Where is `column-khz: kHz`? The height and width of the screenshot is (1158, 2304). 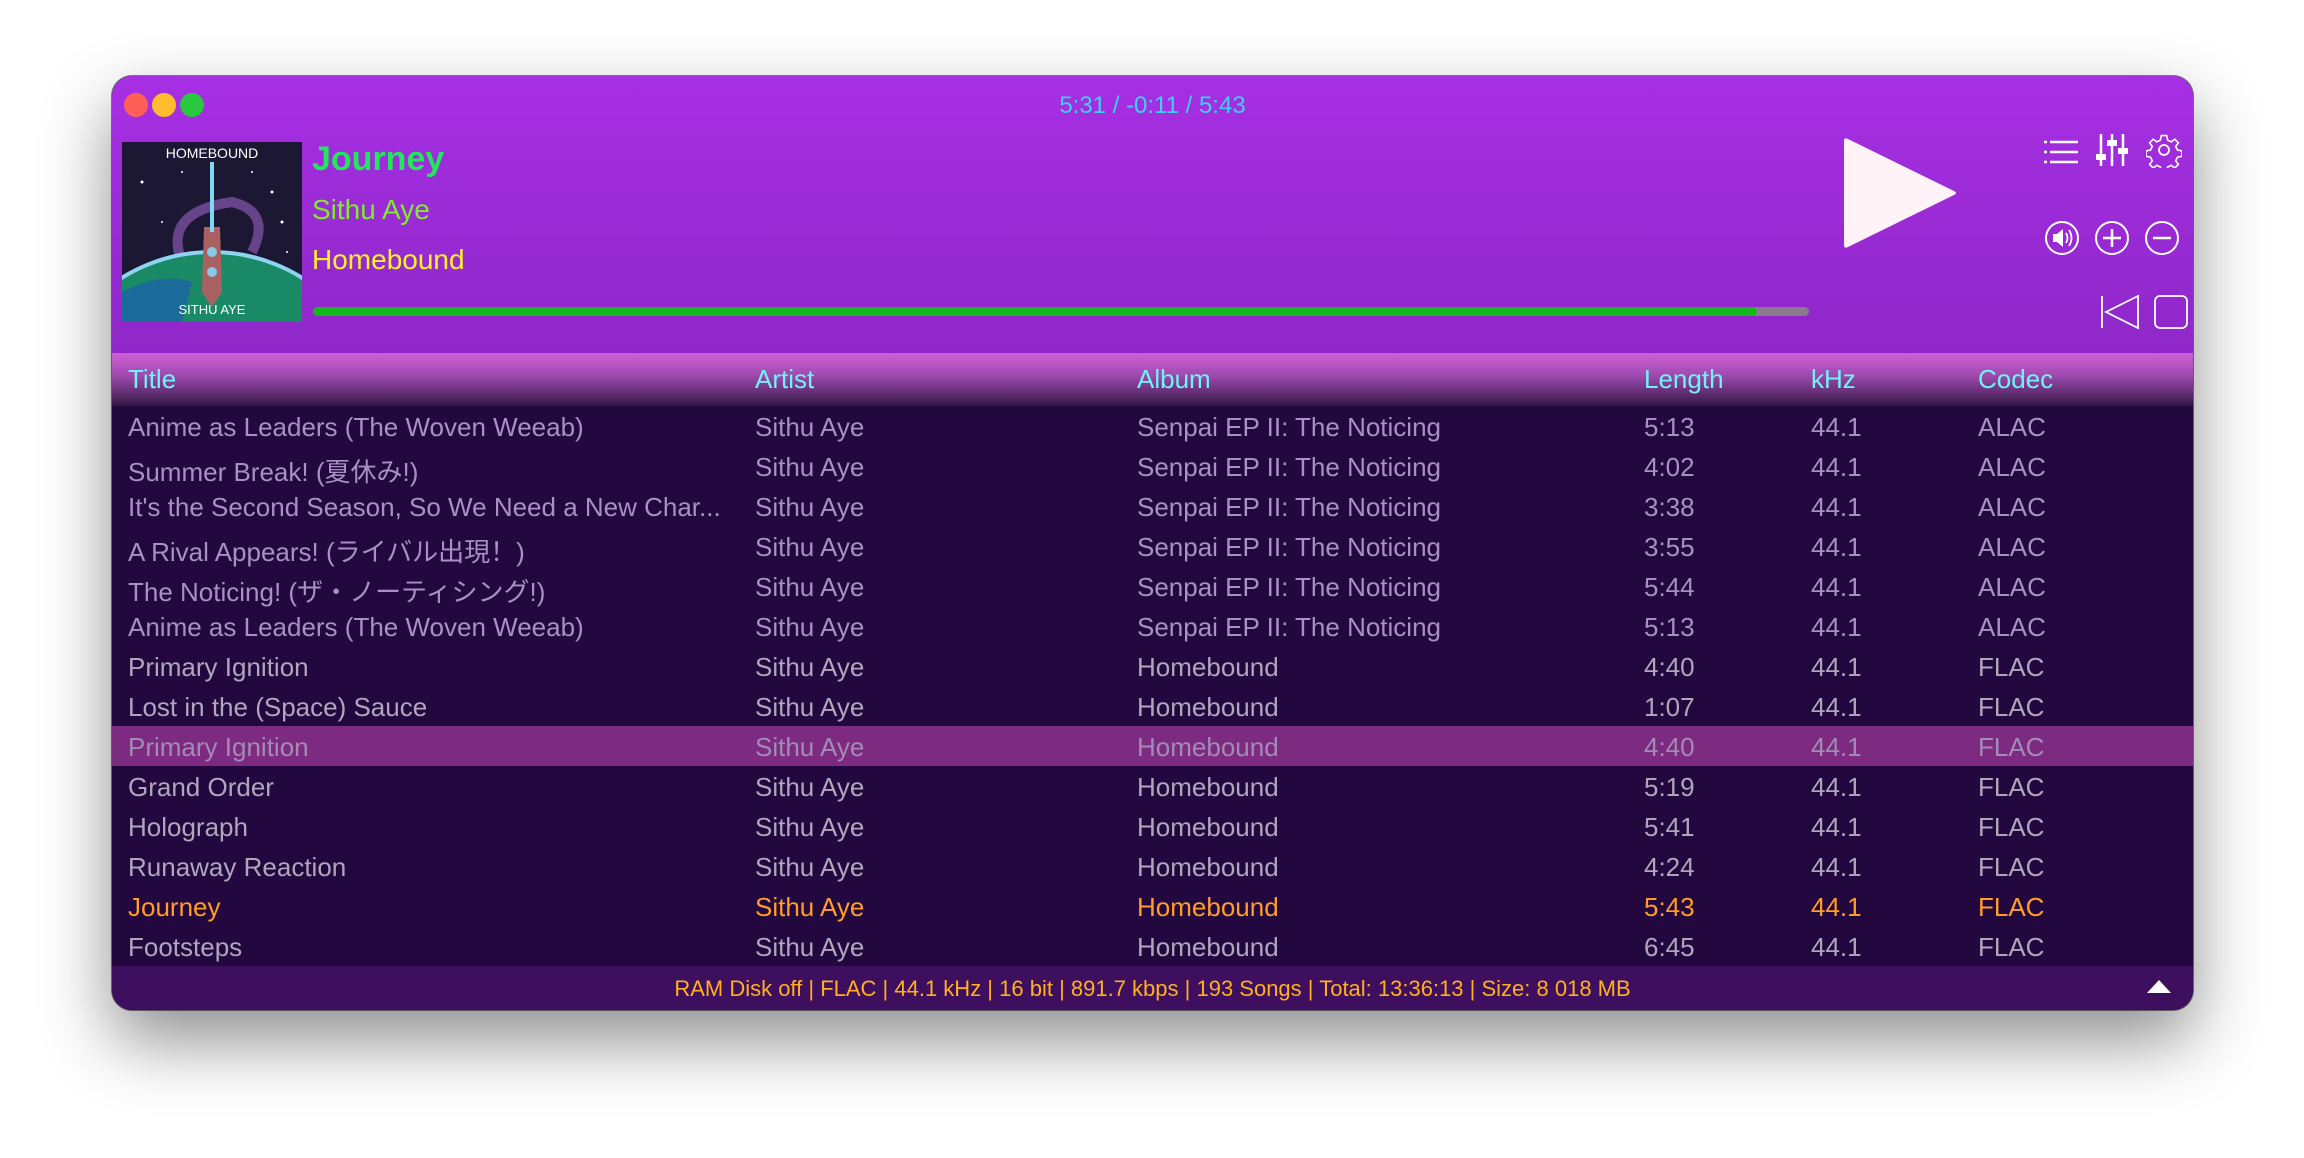
column-khz: kHz is located at coordinates (1833, 379).